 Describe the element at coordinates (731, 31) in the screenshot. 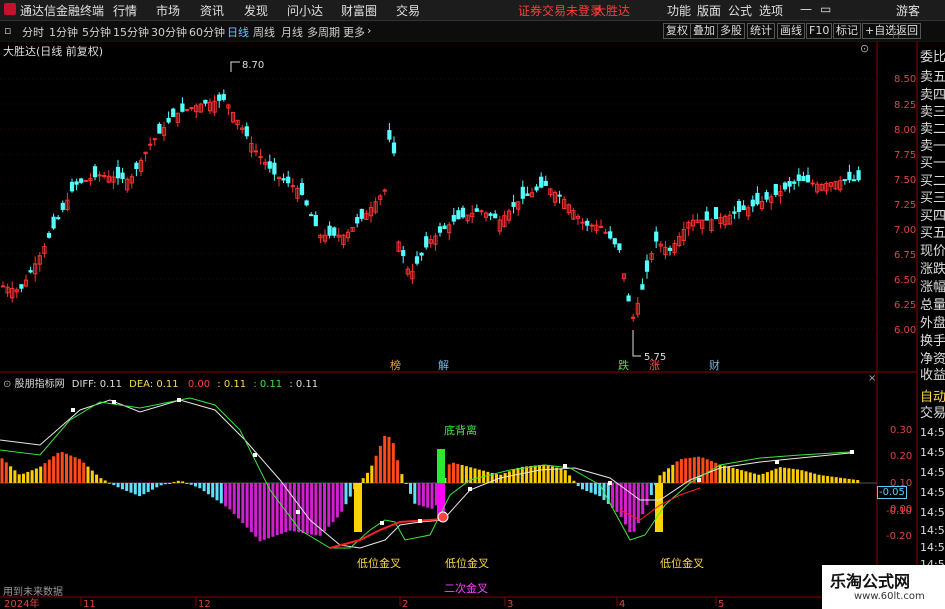

I see `button-multi-stock: 多股` at that location.